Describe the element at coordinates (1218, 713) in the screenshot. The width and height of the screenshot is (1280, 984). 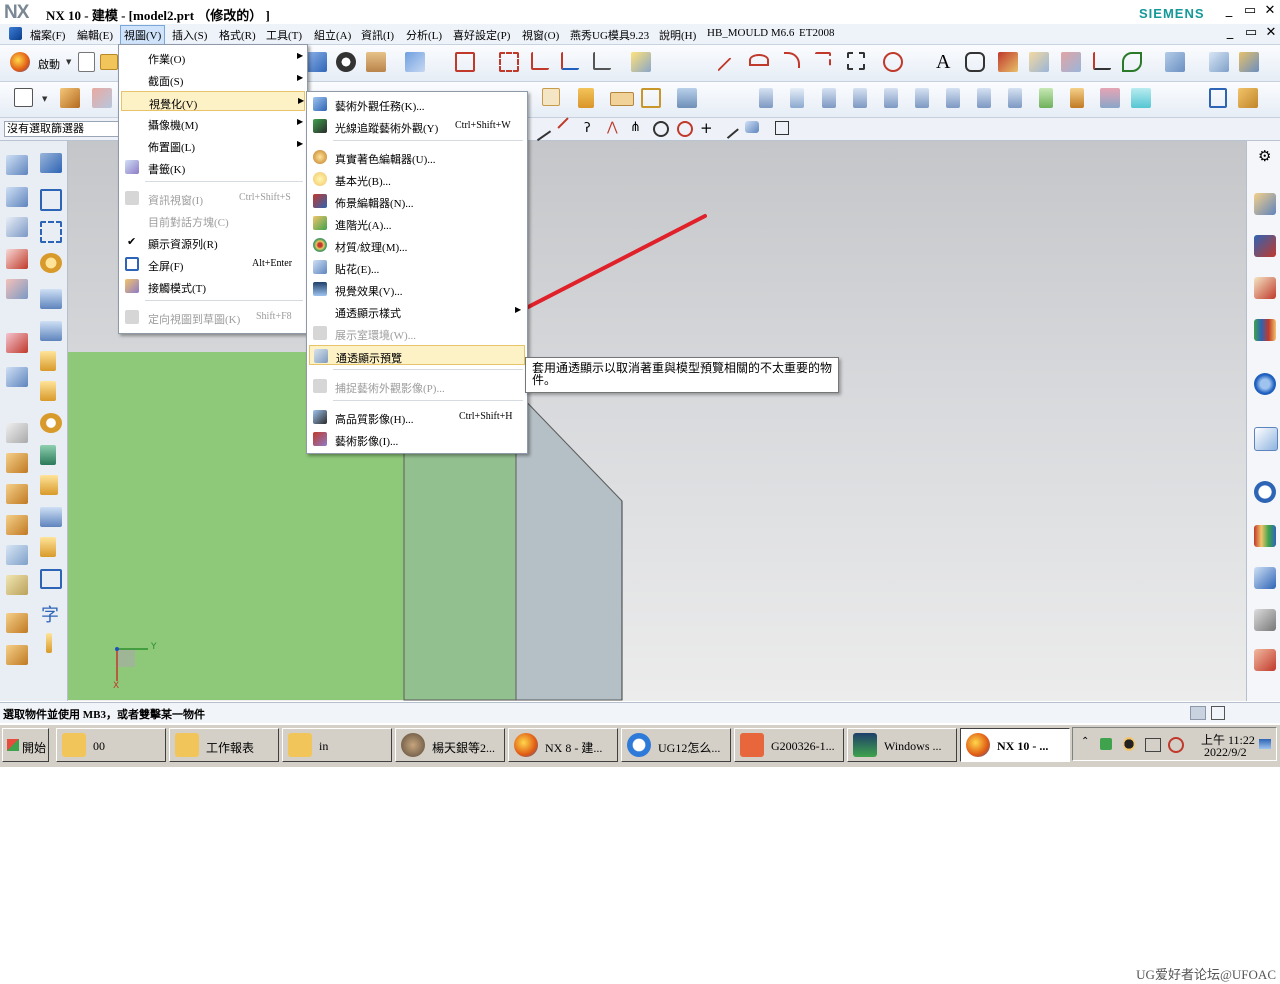
I see `fullscreen-status-icon` at that location.